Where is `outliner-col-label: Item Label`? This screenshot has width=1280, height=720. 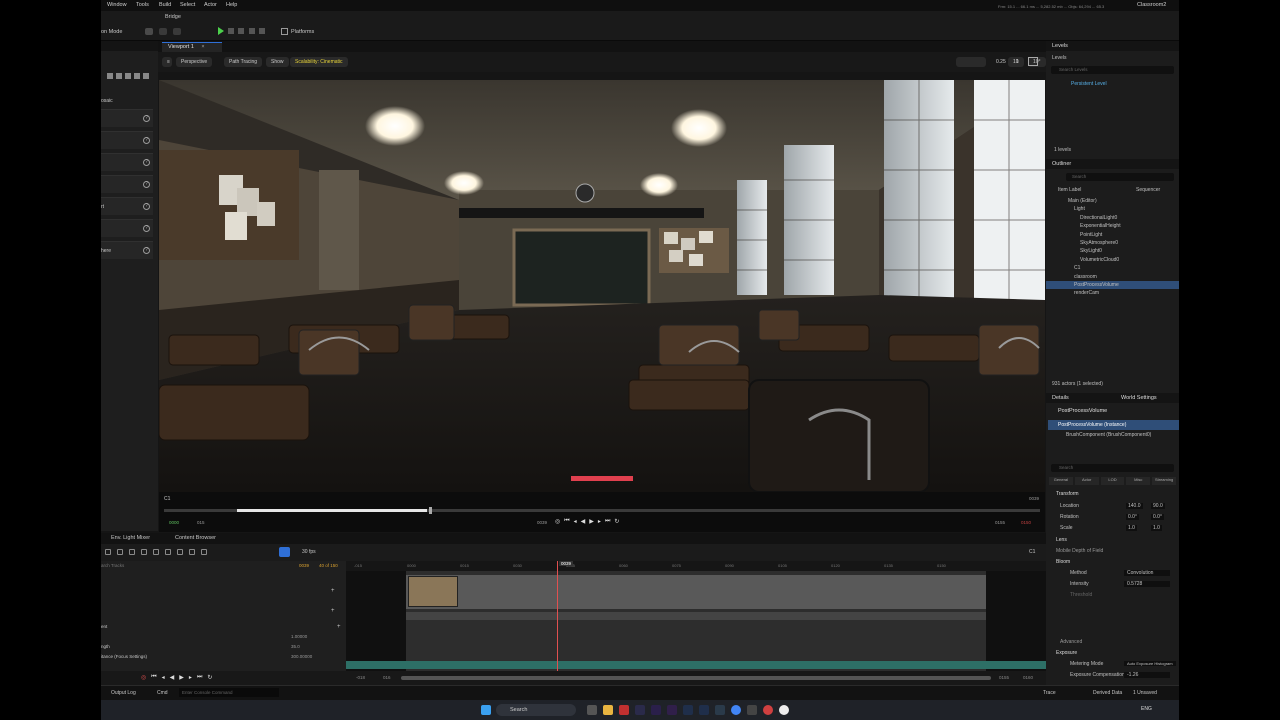
outliner-col-label: Item Label is located at coordinates (1069, 190).